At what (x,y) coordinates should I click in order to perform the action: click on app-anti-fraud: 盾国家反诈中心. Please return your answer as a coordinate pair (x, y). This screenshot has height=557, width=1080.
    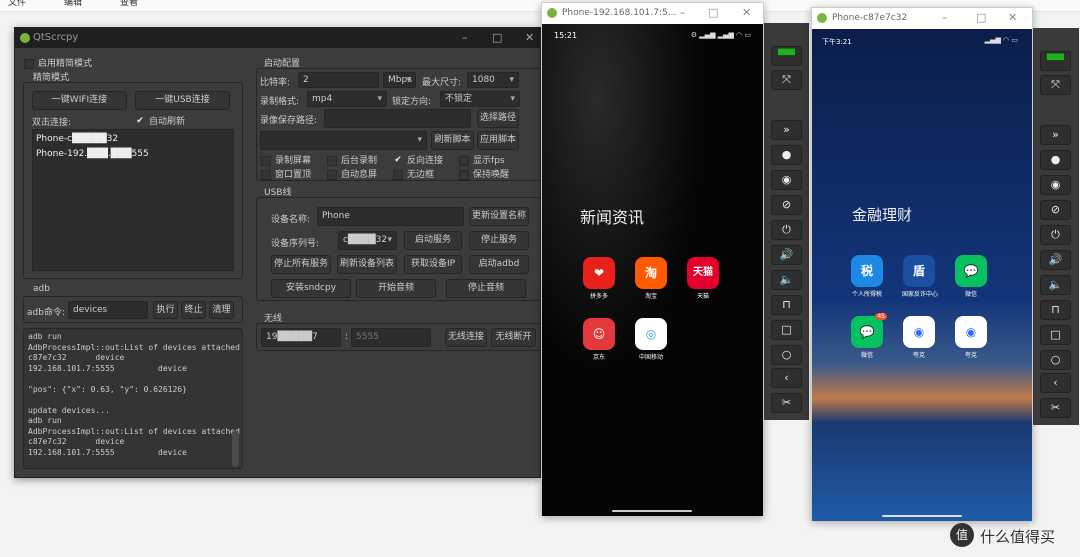
    Looking at the image, I should click on (920, 276).